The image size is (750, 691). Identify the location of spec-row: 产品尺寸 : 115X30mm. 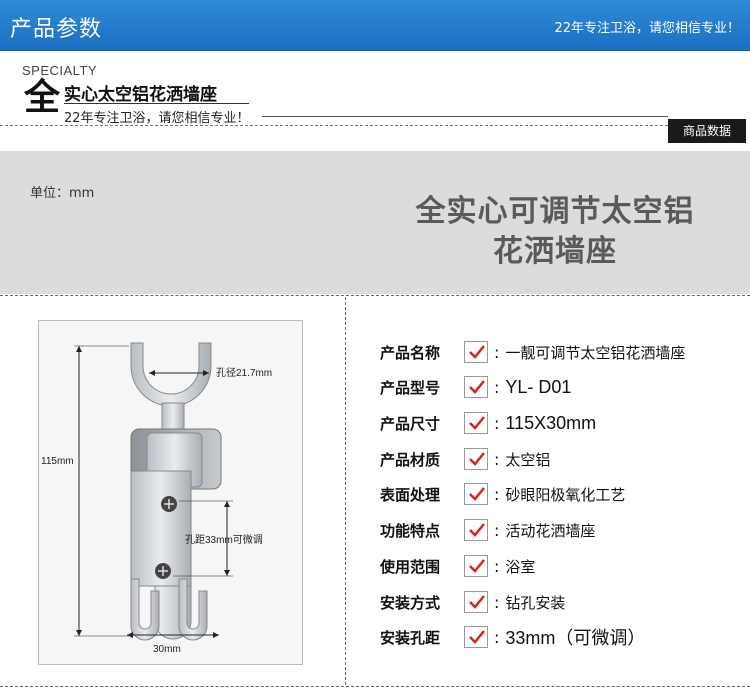
(488, 423).